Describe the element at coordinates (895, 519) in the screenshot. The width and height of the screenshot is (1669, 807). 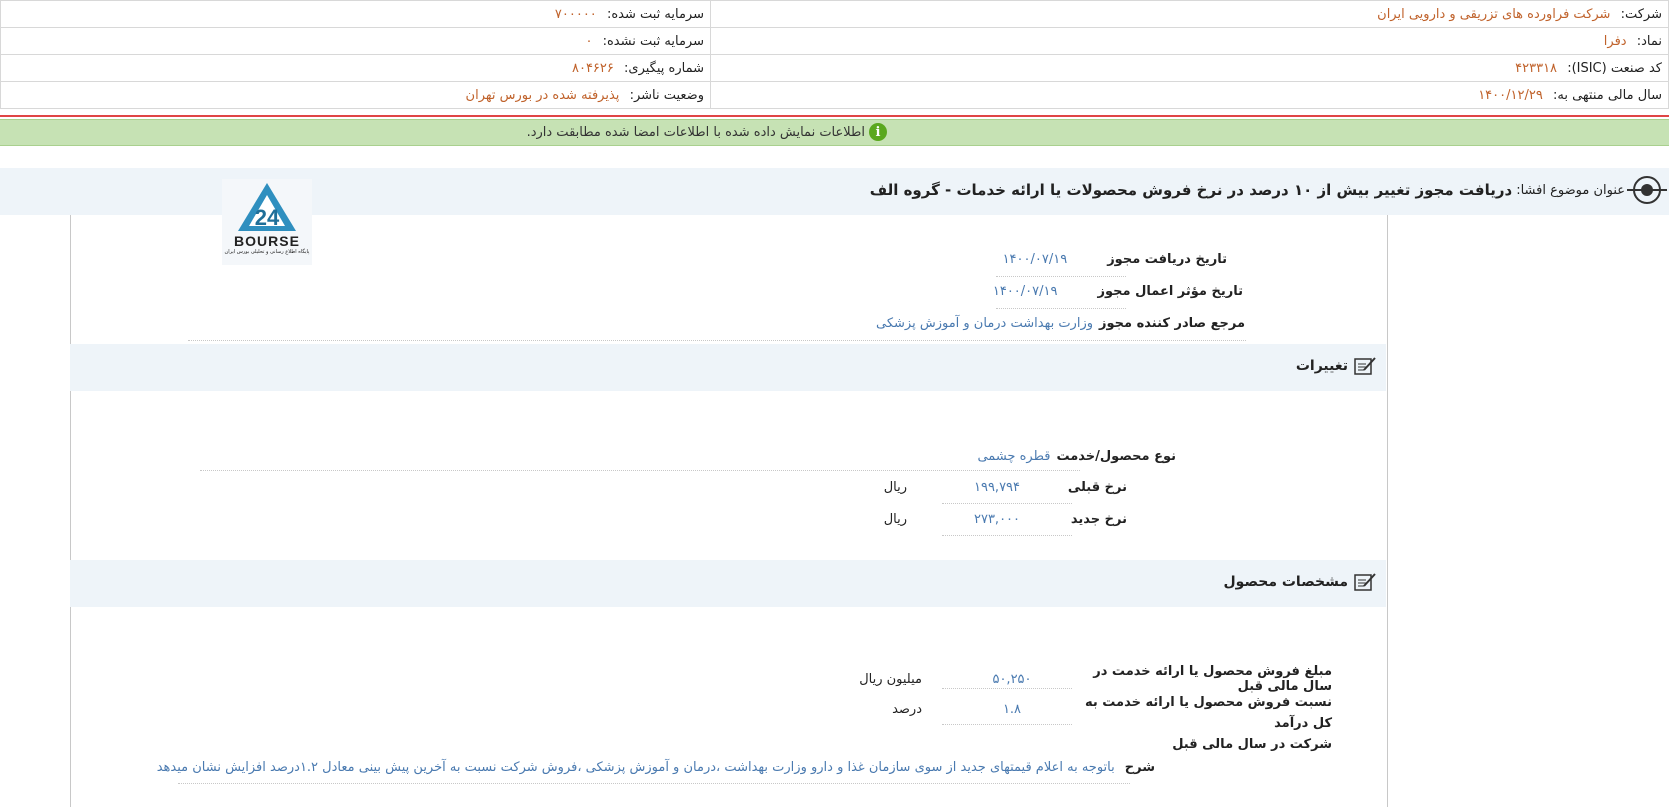
I see `new-rate-unit: ریال` at that location.